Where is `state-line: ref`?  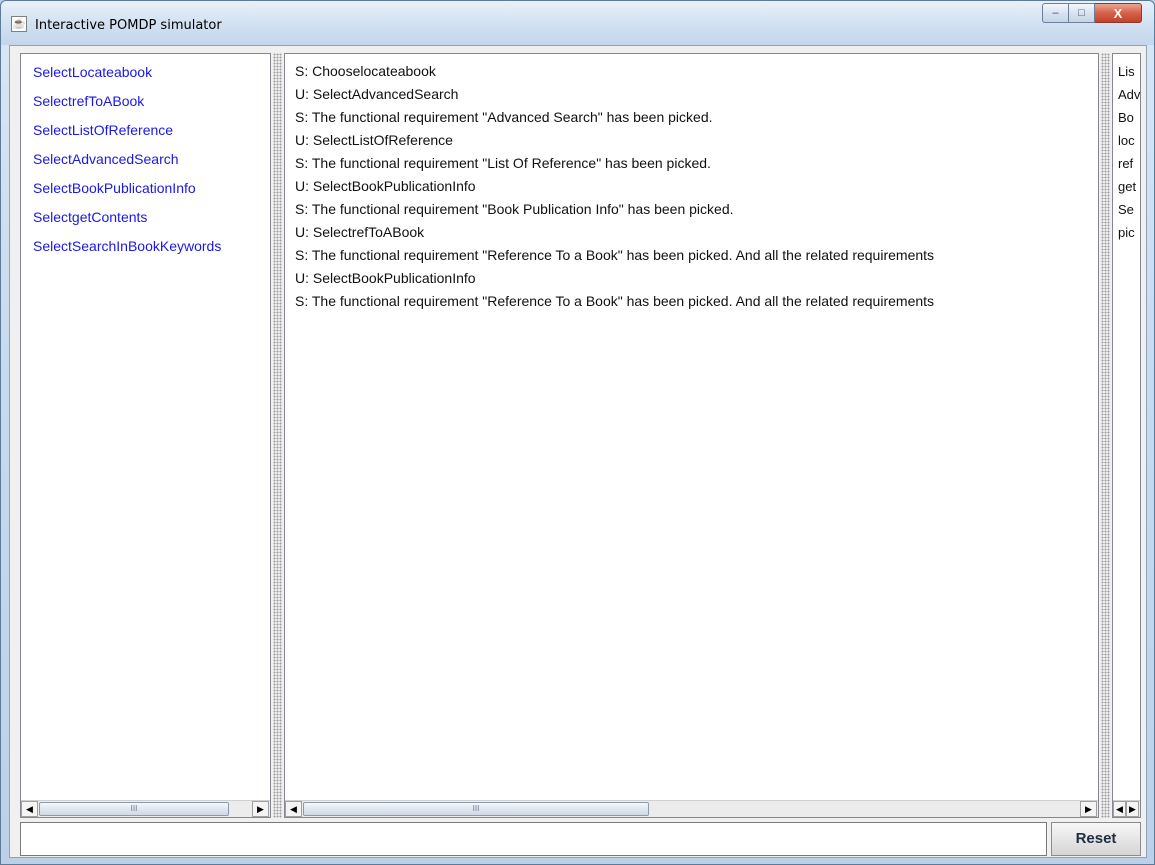
state-line: ref is located at coordinates (1126, 163).